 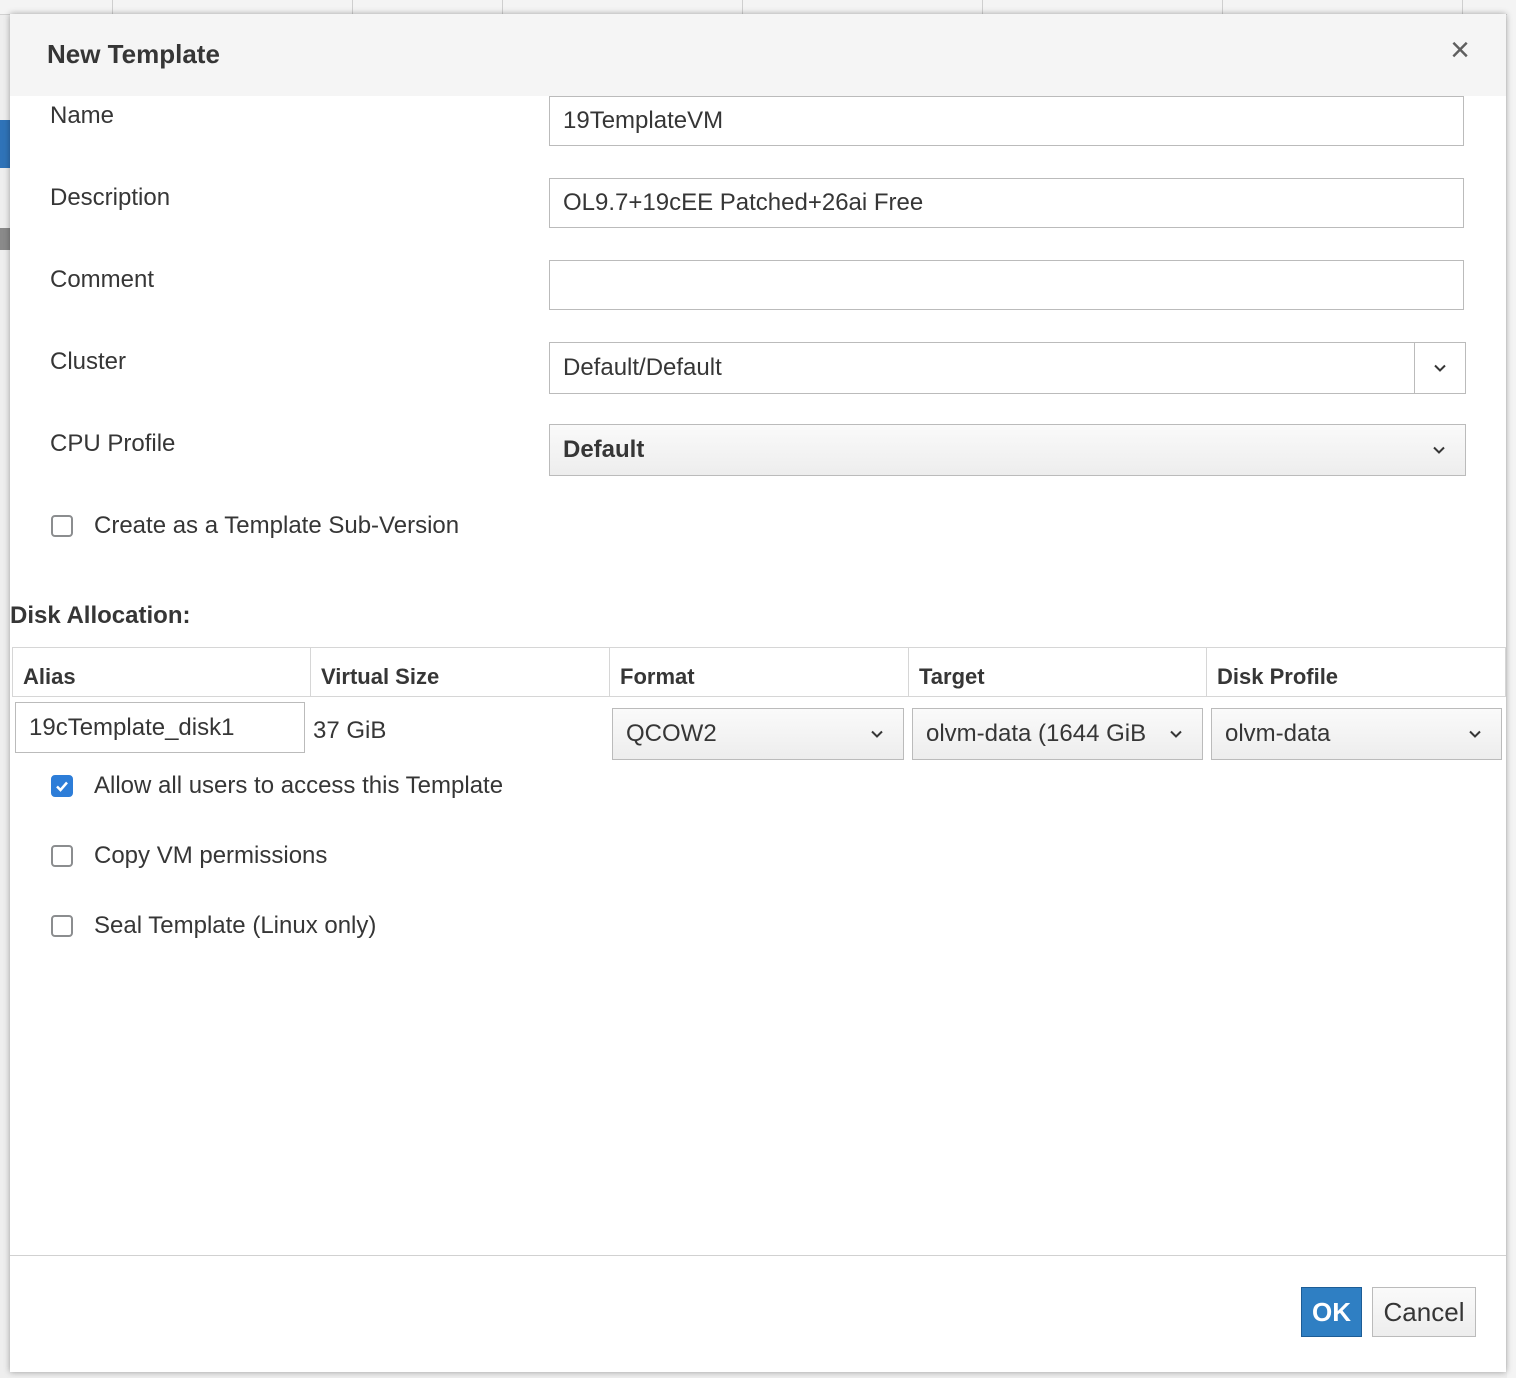 I want to click on column-header-disk-profile: Disk Profile, so click(x=1356, y=672).